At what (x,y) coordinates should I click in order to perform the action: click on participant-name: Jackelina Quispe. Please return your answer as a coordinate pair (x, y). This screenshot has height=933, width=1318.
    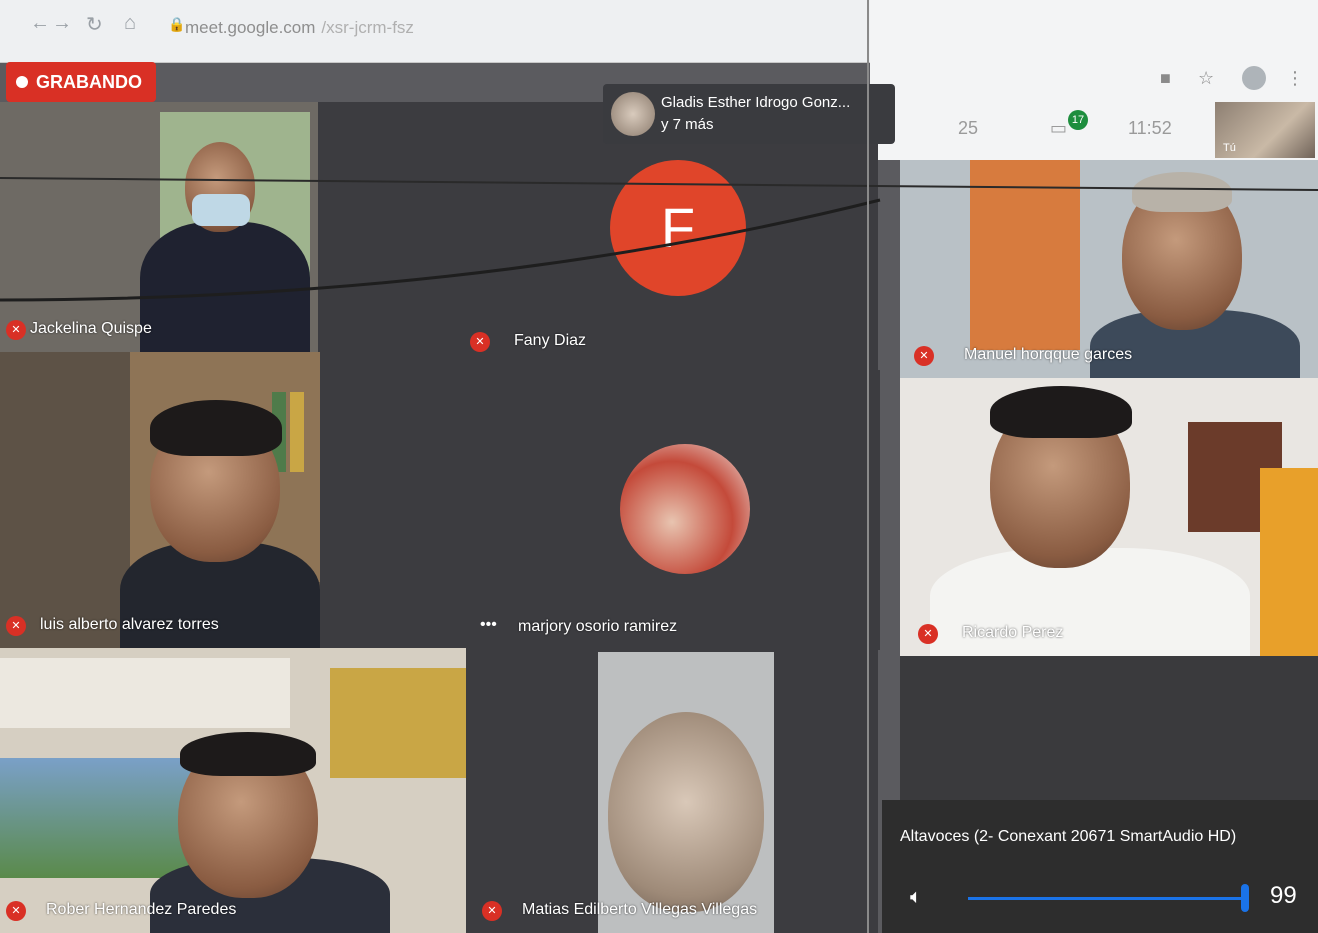
    Looking at the image, I should click on (91, 328).